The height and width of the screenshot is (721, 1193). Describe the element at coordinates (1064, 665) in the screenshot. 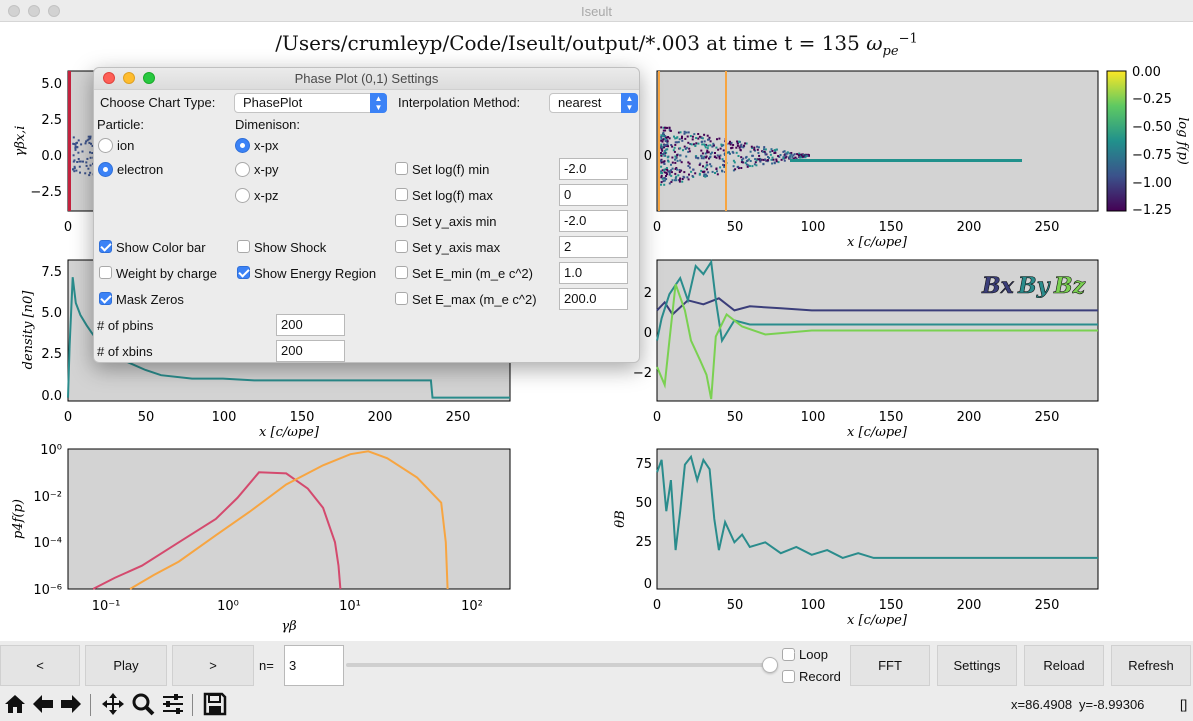

I see `reload-button: Reload` at that location.